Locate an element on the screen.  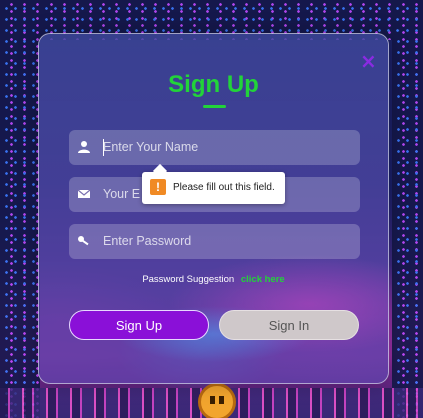
name-field: Enter Your Name is located at coordinates (214, 147).